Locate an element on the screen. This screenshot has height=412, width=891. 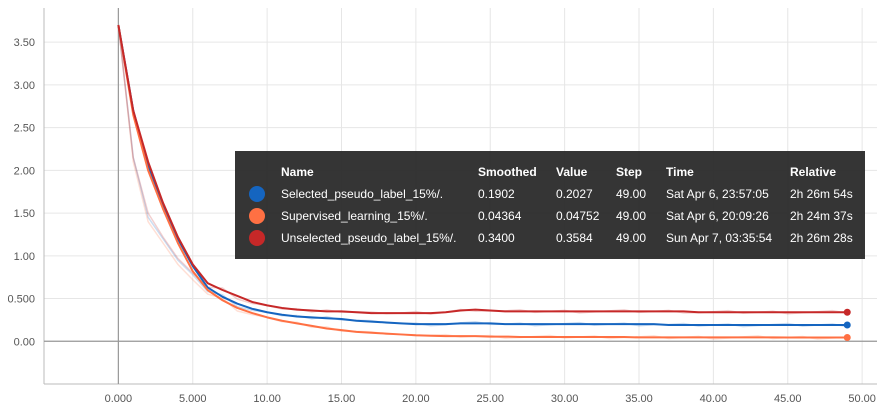
x-tick-label: 40.00 is located at coordinates (714, 399).